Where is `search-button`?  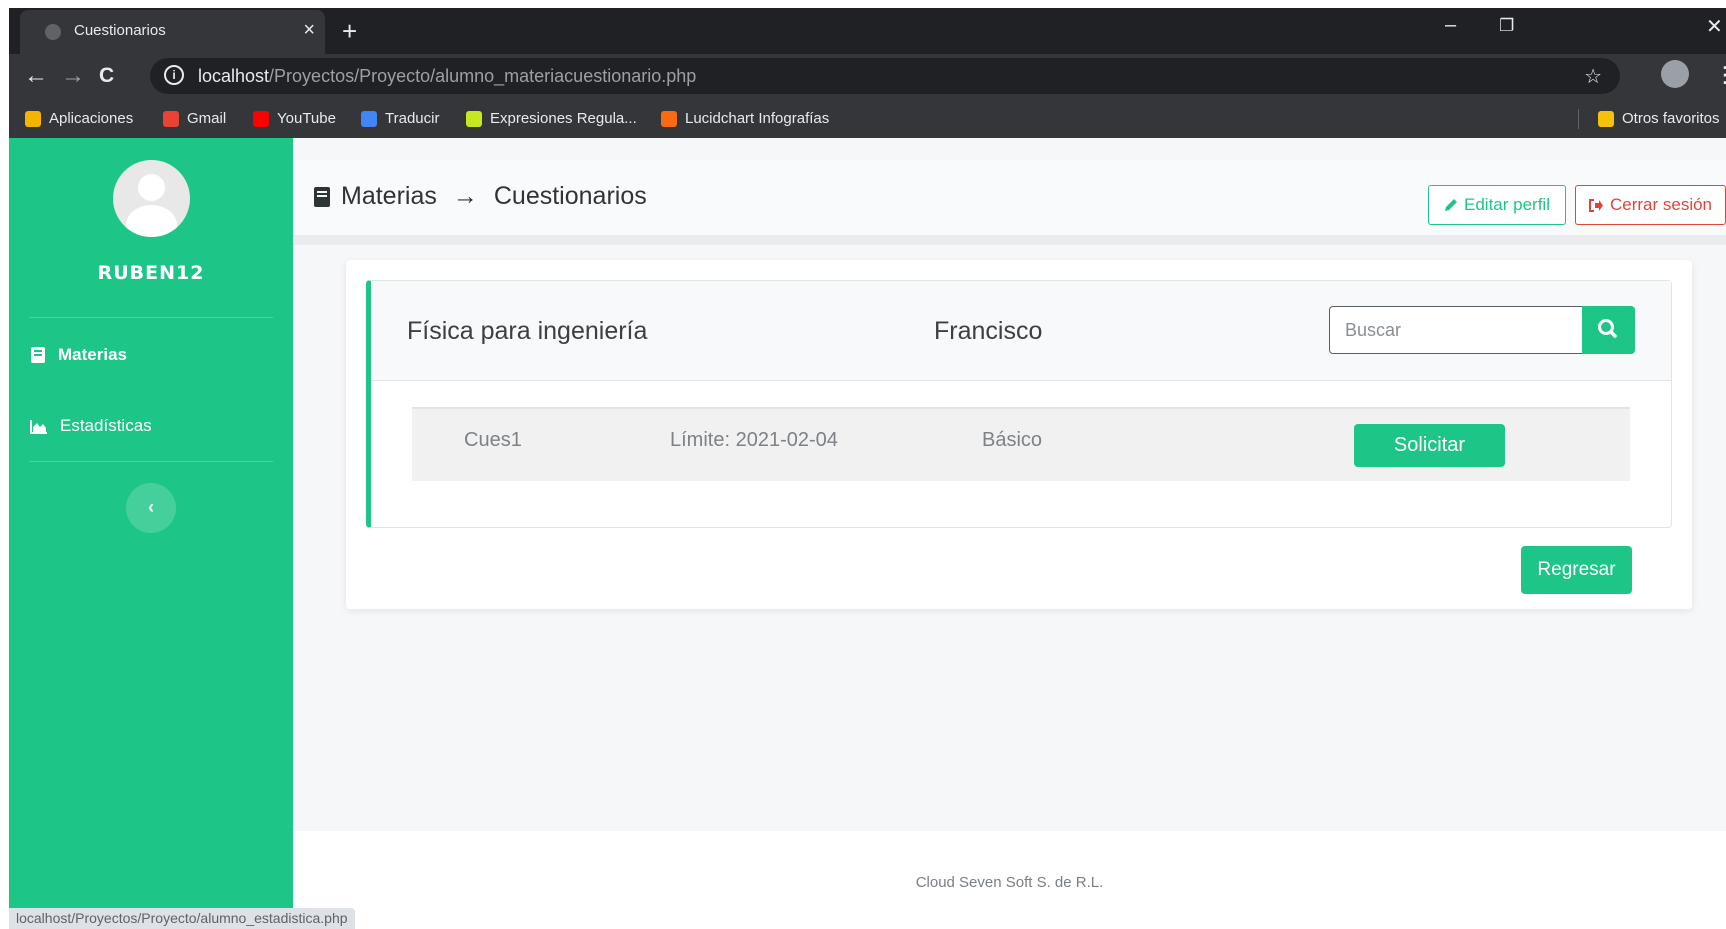
search-button is located at coordinates (1608, 330).